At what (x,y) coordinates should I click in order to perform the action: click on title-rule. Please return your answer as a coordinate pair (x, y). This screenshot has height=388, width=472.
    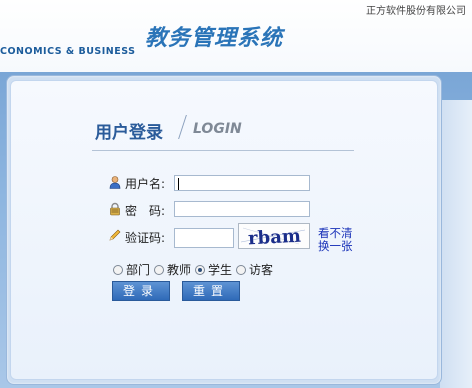
    Looking at the image, I should click on (223, 150).